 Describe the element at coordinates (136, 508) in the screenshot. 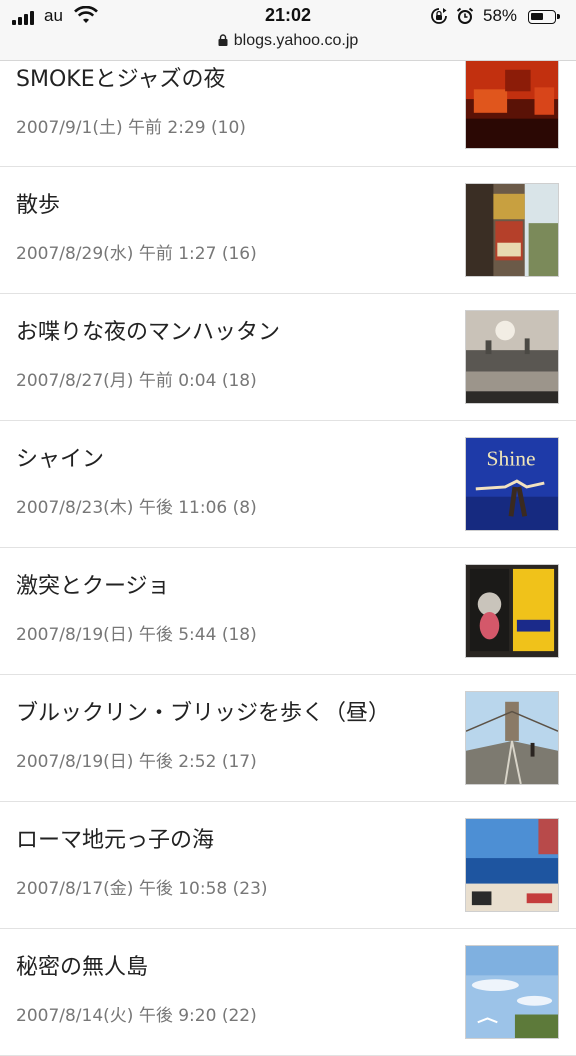

I see `post-meta: 2007/8/23(木) 午後 11:06 (8)` at that location.